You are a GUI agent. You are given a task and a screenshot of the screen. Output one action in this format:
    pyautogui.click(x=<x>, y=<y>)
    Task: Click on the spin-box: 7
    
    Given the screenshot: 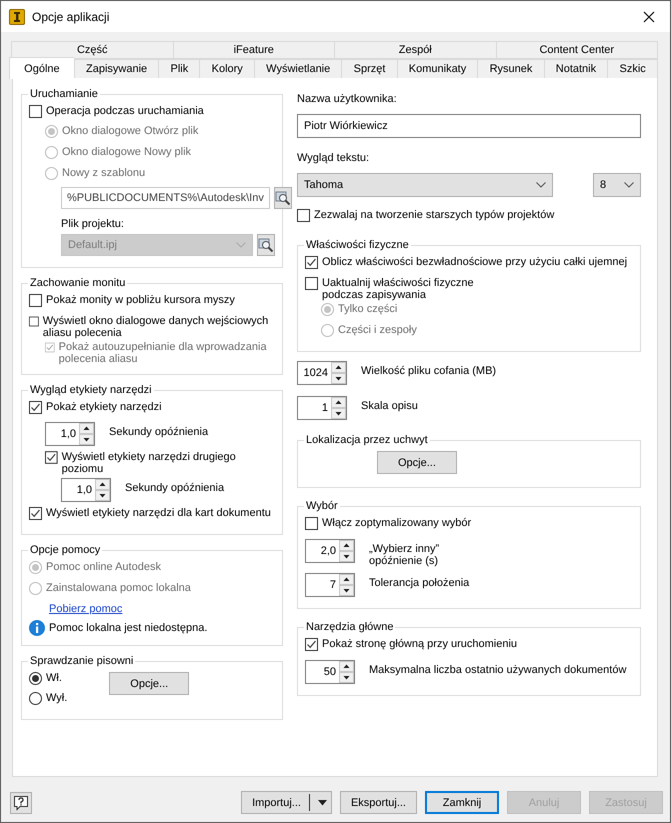 What is the action you would take?
    pyautogui.click(x=330, y=585)
    